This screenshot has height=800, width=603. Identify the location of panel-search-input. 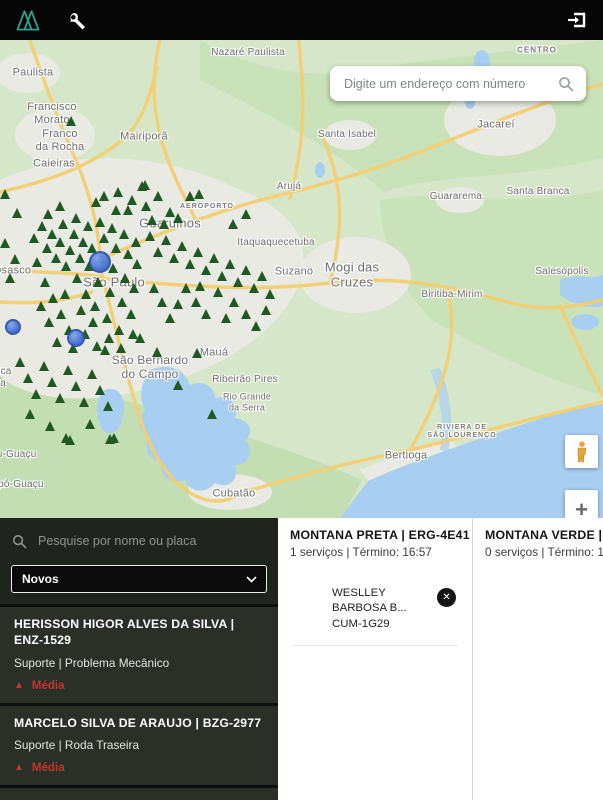
(151, 541).